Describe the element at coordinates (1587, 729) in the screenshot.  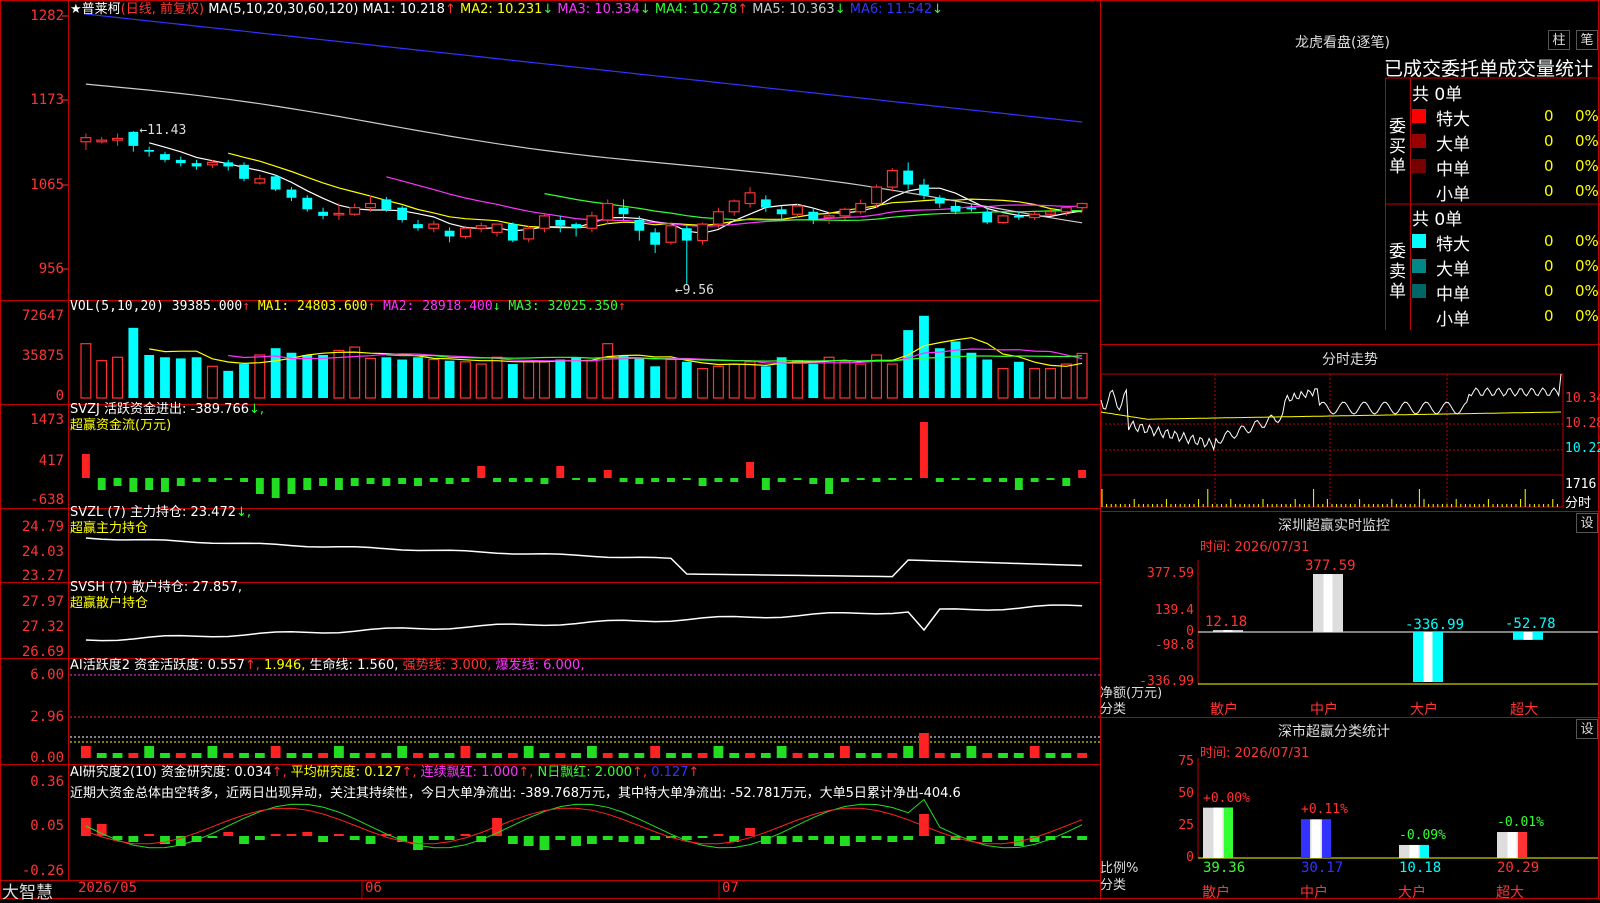
I see `classify-settings-button: 设` at that location.